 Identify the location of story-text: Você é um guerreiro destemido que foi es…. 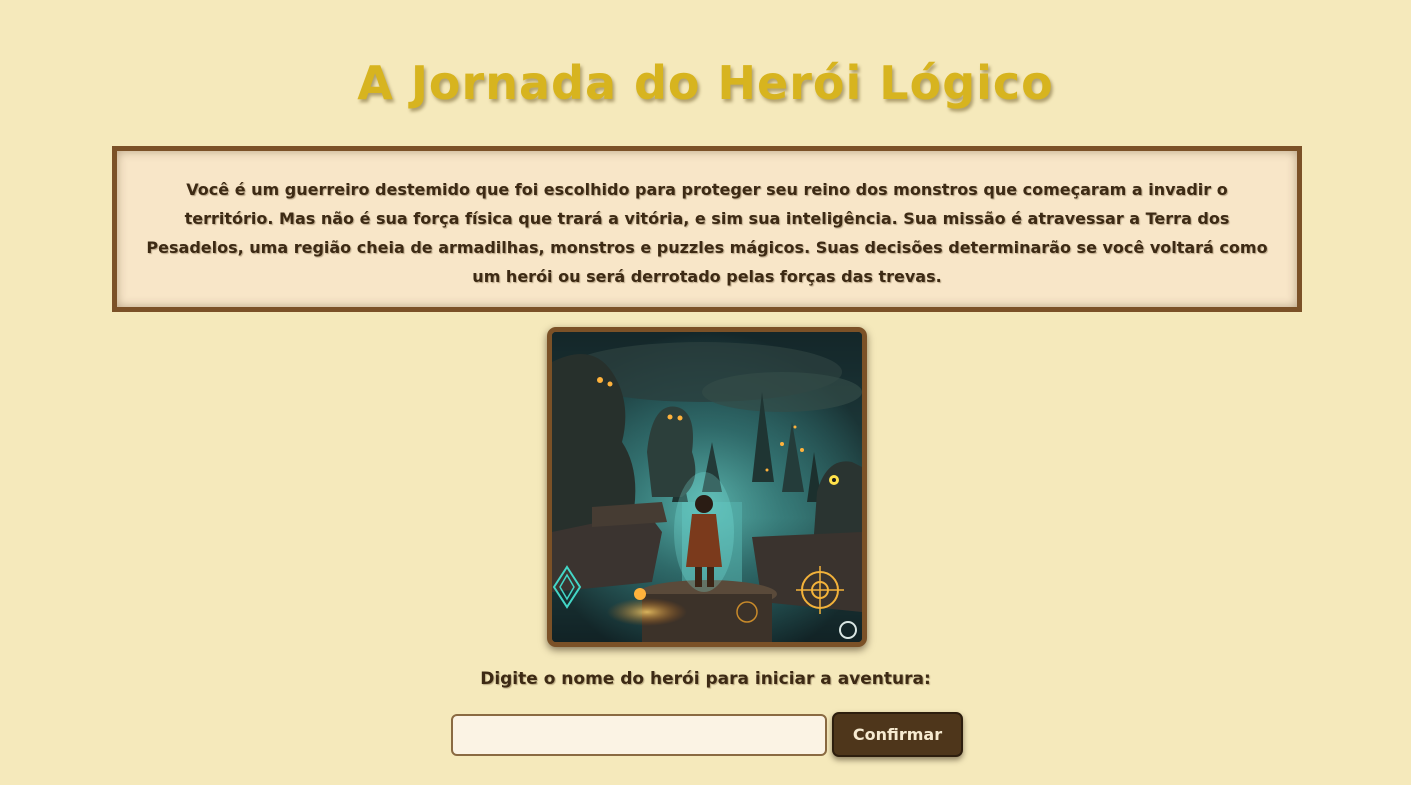
(707, 233).